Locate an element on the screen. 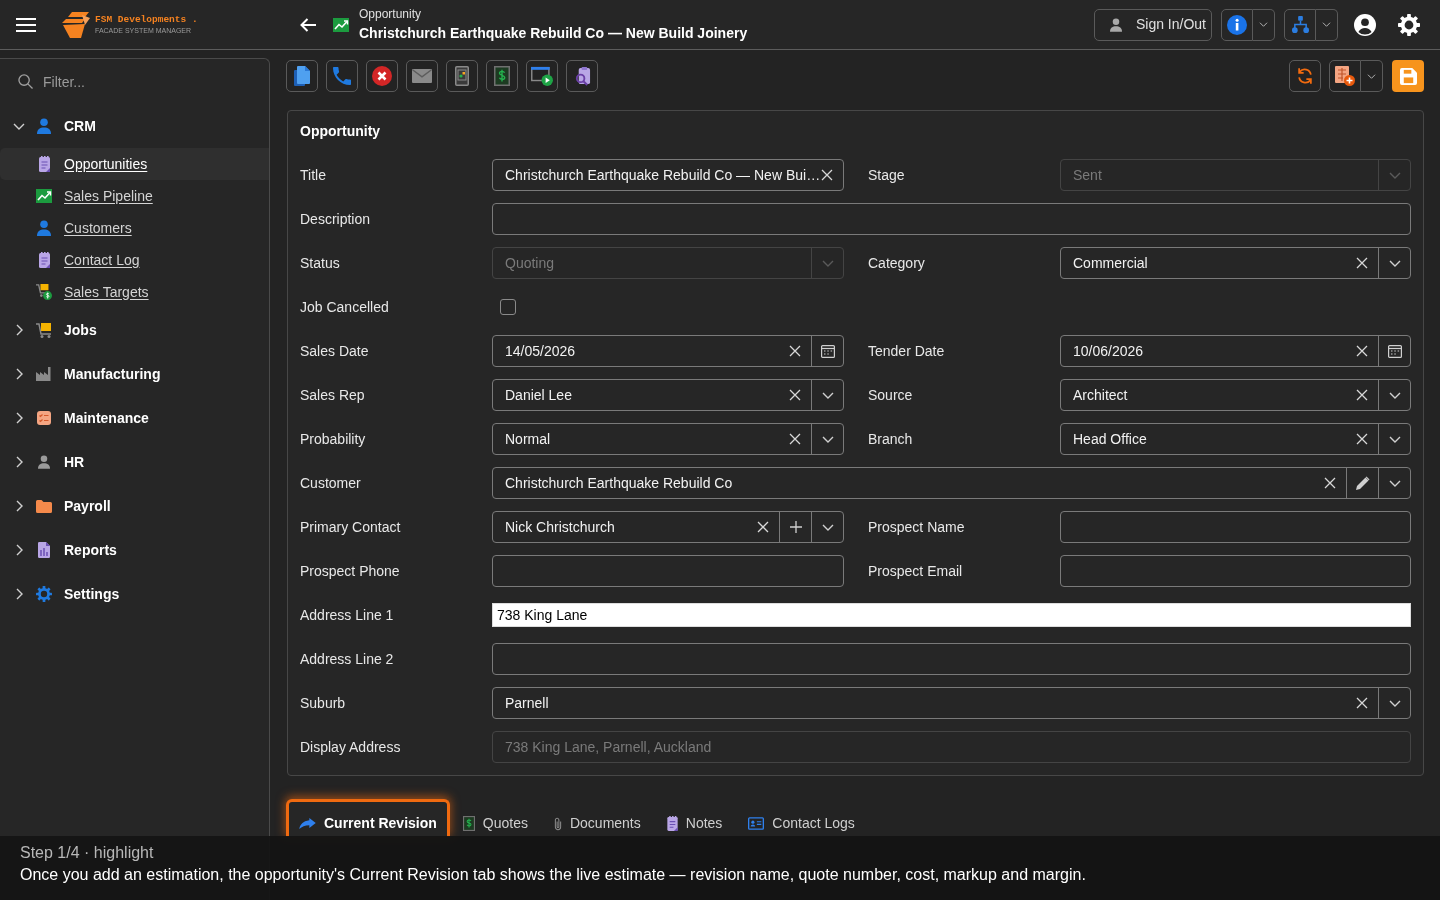  nav-link: Opportunities is located at coordinates (134, 164).